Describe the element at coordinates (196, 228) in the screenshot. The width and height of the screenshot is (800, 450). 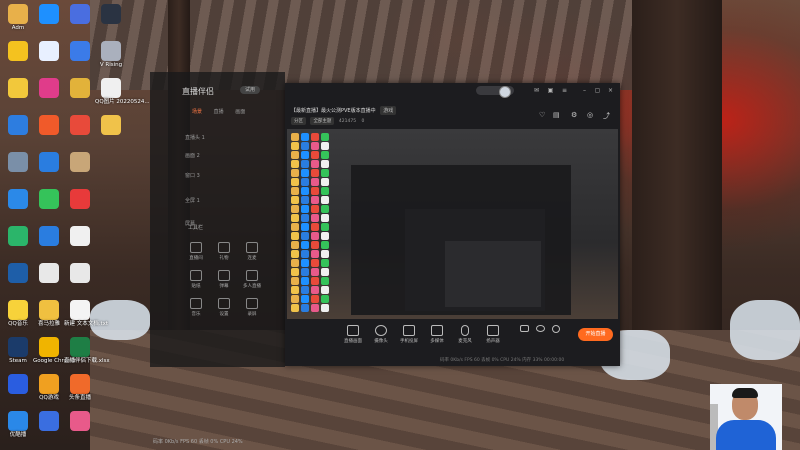
I see `tools-title: 工具栏` at that location.